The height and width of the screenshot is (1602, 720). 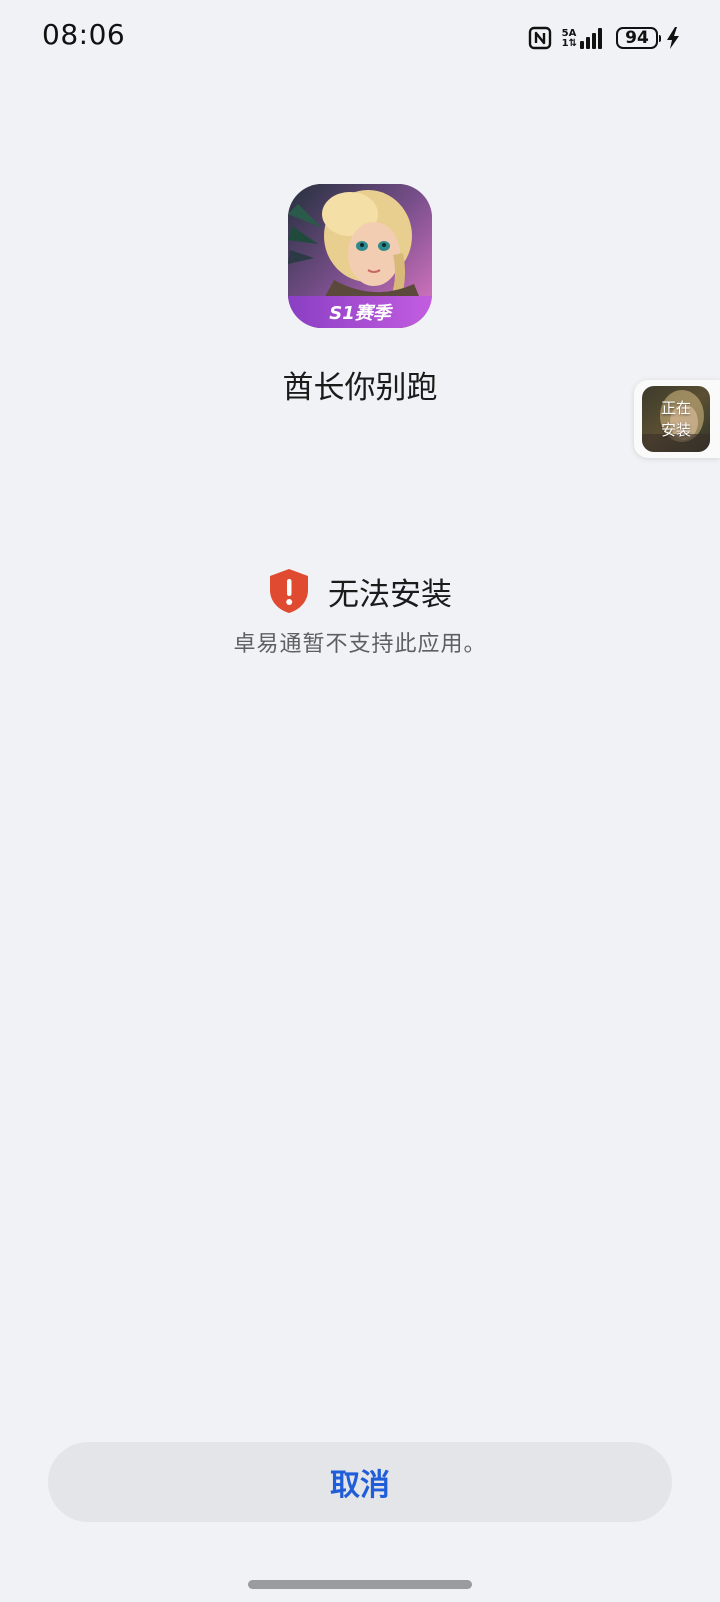 I want to click on status-bar: 08:06 5A 1⇅ 94, so click(x=360, y=37).